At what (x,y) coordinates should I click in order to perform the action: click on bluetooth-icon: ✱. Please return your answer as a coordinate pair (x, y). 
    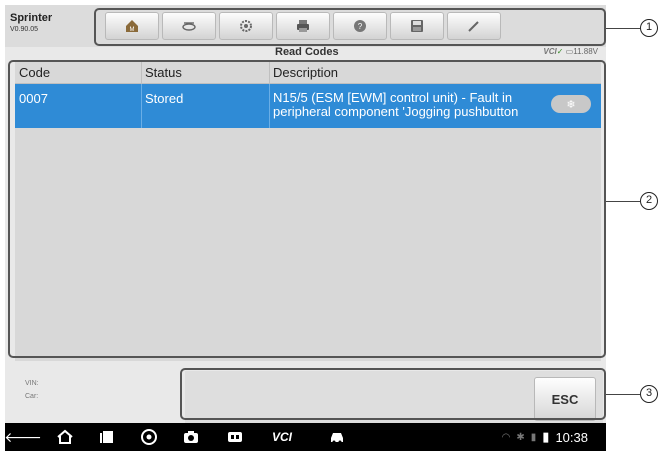
    Looking at the image, I should click on (520, 437).